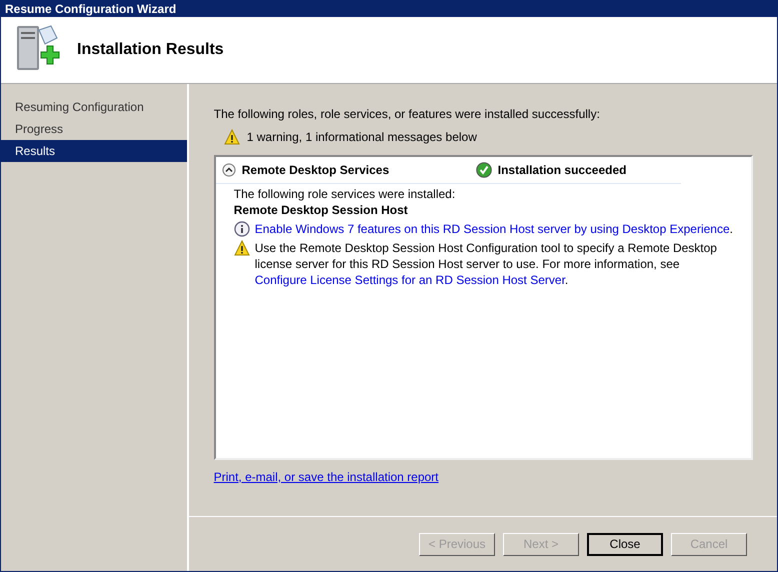  What do you see at coordinates (150, 50) in the screenshot?
I see `page-title: Installation Results` at bounding box center [150, 50].